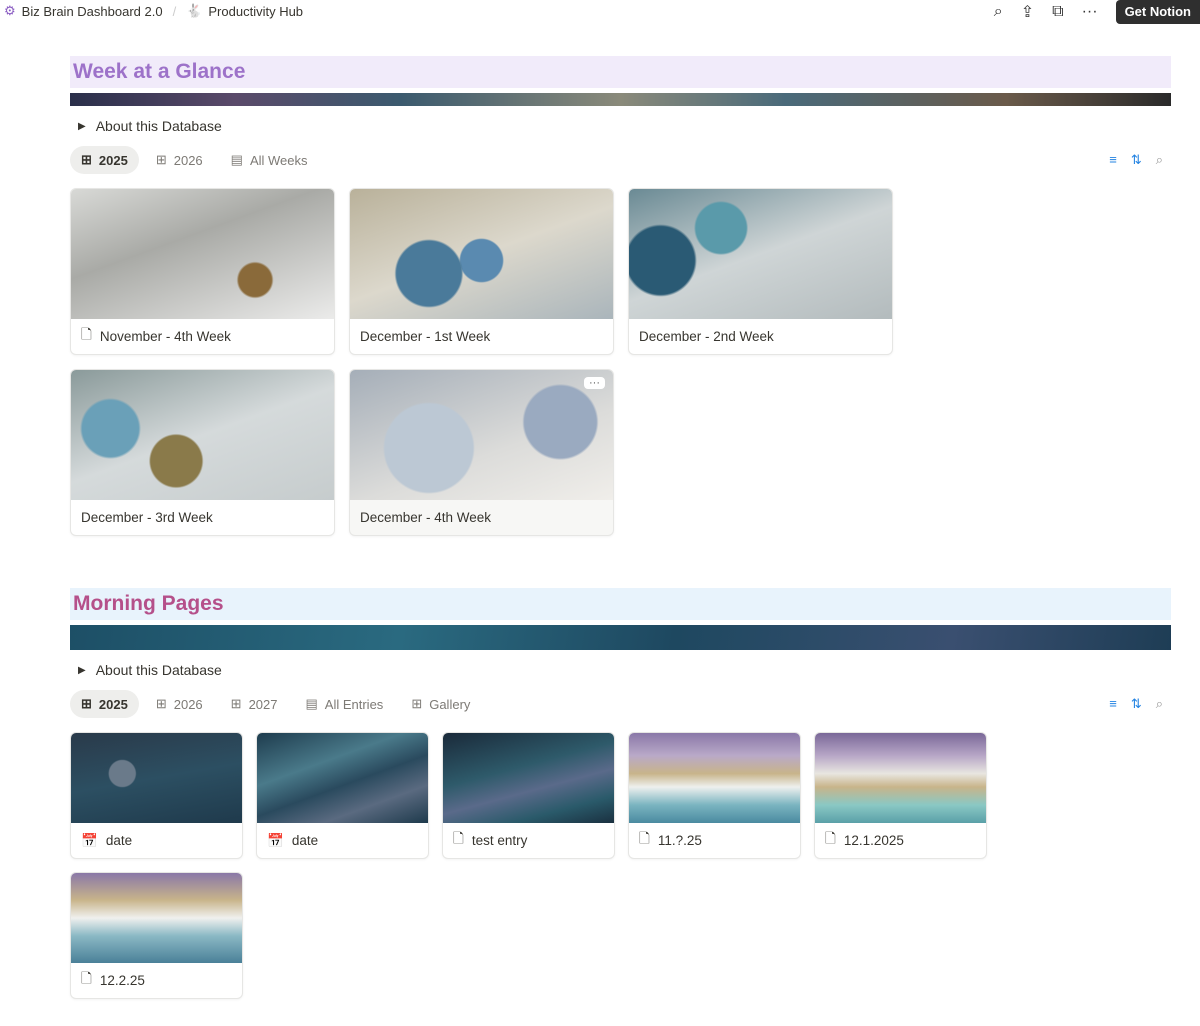 This screenshot has width=1200, height=1026. I want to click on gallery-card: 🗋 12.2.25, so click(156, 935).